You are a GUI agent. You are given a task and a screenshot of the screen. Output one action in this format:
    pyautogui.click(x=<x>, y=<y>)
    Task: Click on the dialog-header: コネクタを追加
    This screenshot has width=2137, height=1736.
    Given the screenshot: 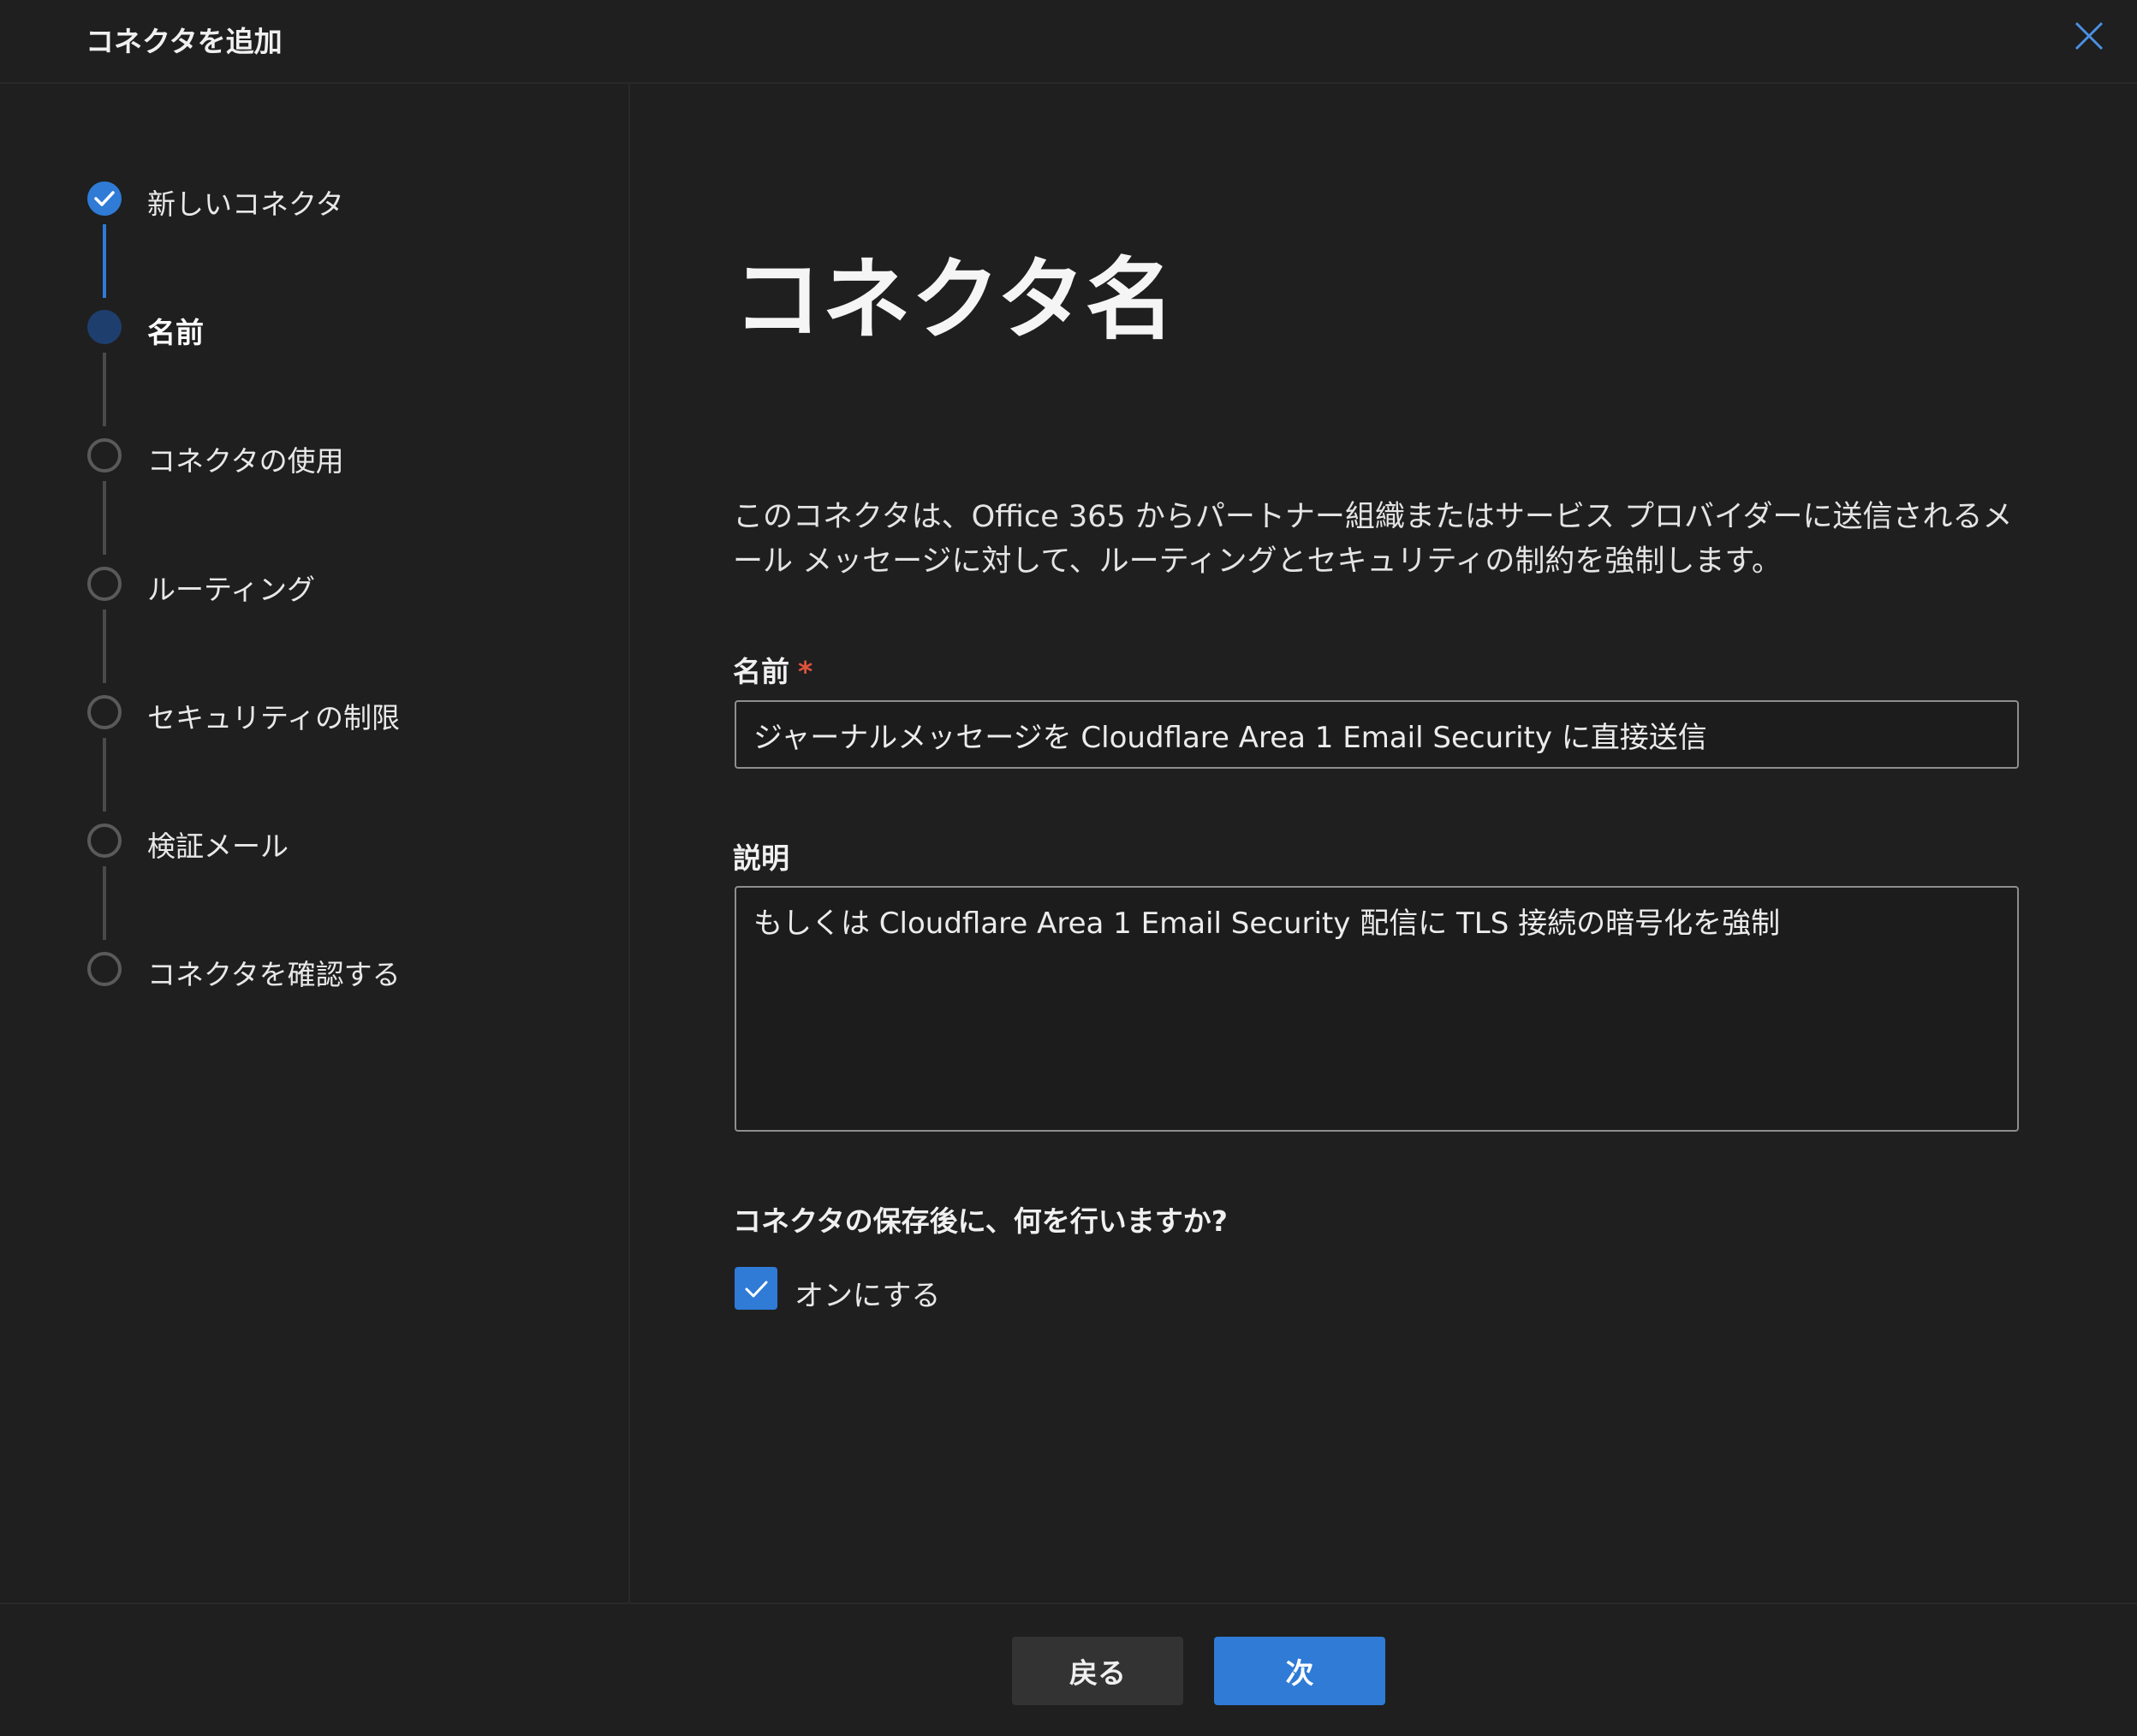 What is the action you would take?
    pyautogui.click(x=1069, y=42)
    